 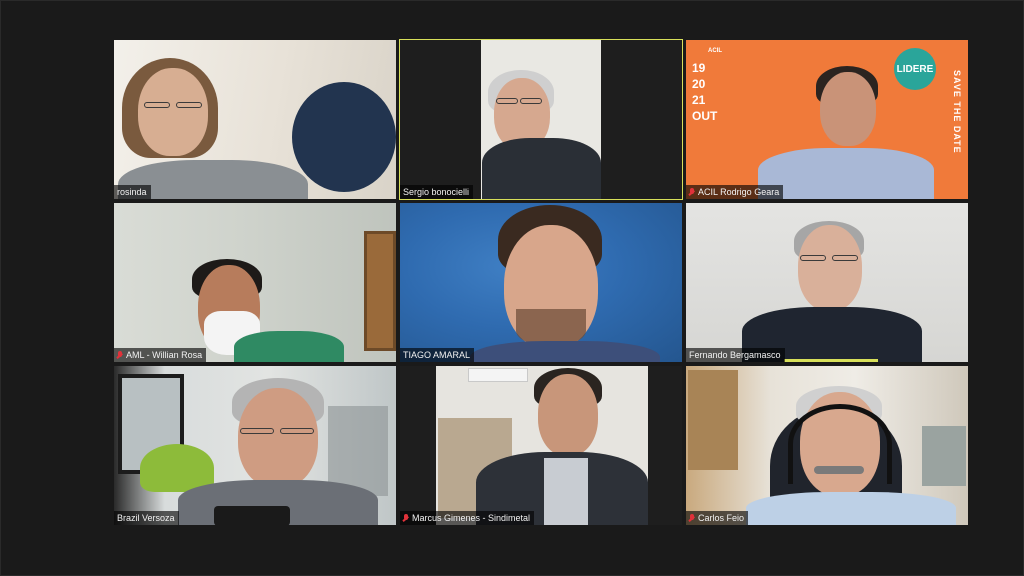 I want to click on doorway, so click(x=380, y=291).